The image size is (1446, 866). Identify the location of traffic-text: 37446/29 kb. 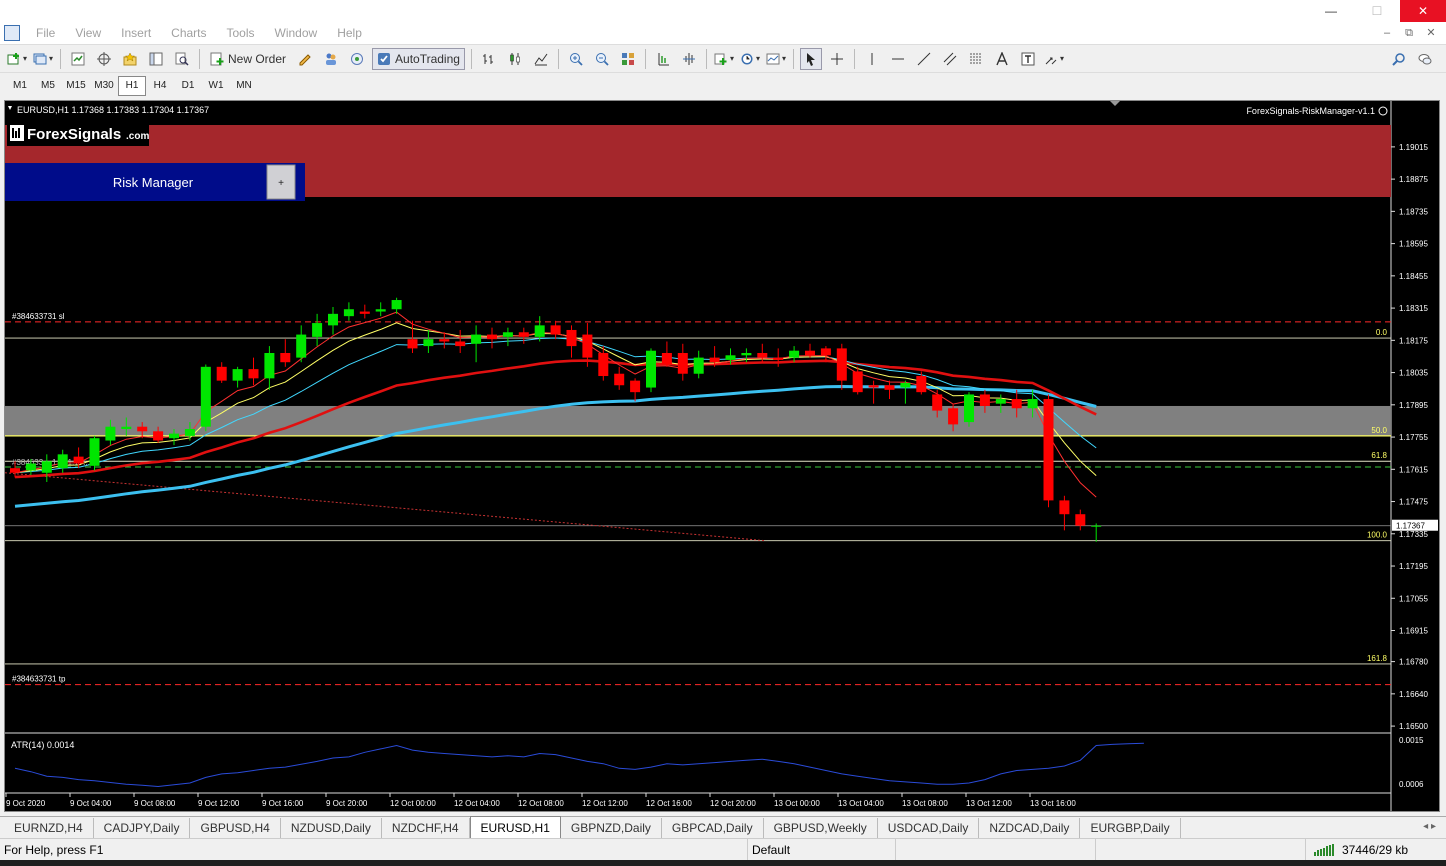
(1375, 849).